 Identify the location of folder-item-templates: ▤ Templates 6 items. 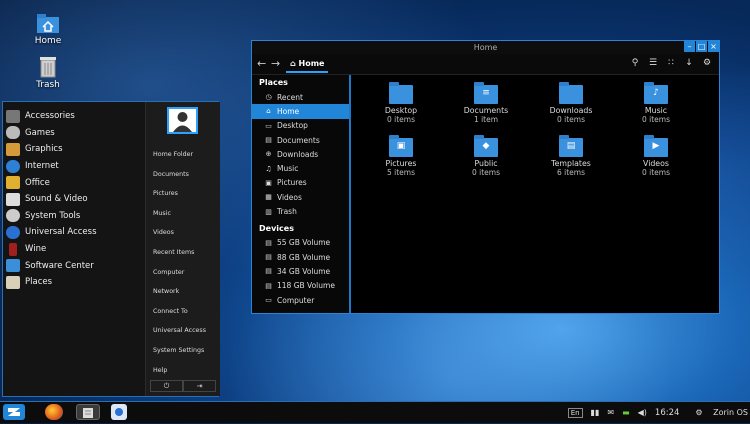
(571, 156).